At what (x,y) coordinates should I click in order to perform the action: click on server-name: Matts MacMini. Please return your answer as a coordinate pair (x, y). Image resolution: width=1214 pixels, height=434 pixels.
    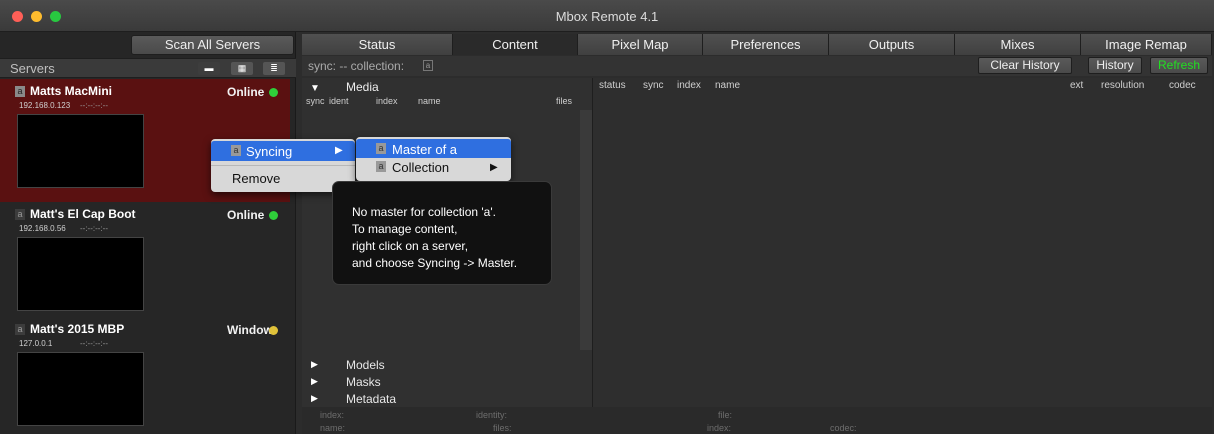
    Looking at the image, I should click on (71, 91).